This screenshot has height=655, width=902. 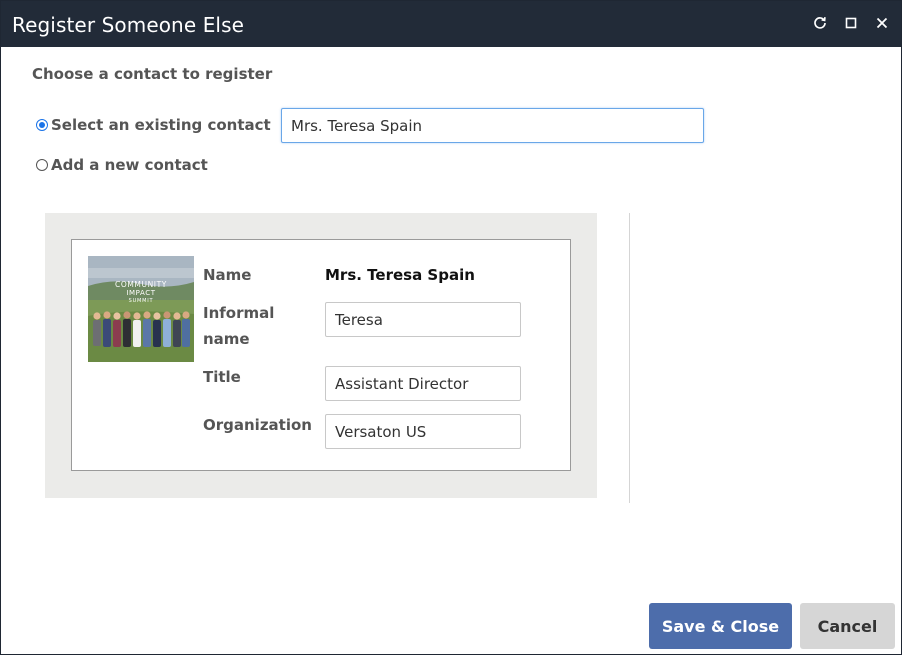 What do you see at coordinates (129, 165) in the screenshot?
I see `new-contact-label: Add a new contact` at bounding box center [129, 165].